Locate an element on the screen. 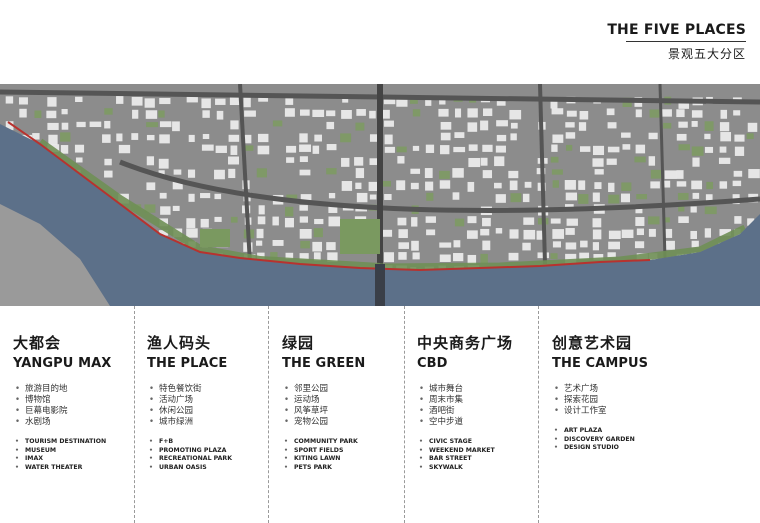  zone-title-zh: 中央商务广场 is located at coordinates (465, 343).